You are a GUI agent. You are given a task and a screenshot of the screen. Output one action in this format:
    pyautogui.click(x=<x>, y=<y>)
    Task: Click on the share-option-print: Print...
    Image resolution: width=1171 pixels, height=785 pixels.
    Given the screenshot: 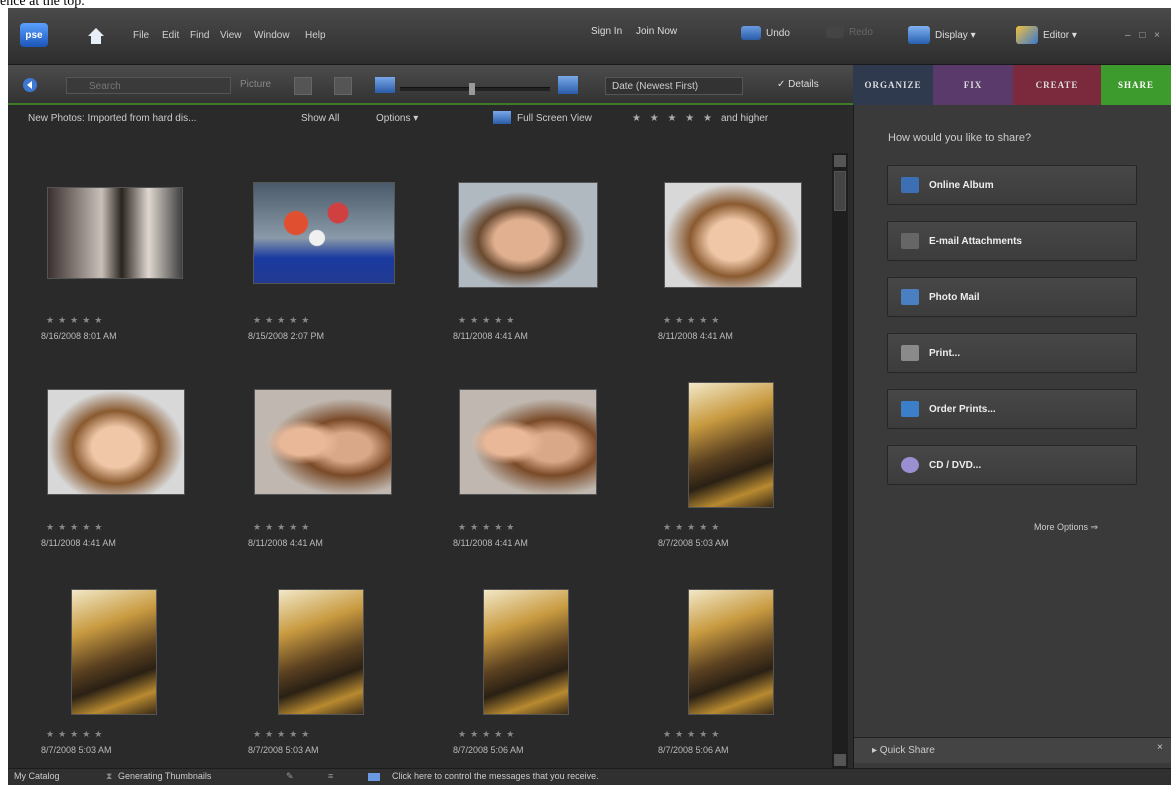 What is the action you would take?
    pyautogui.click(x=1012, y=353)
    